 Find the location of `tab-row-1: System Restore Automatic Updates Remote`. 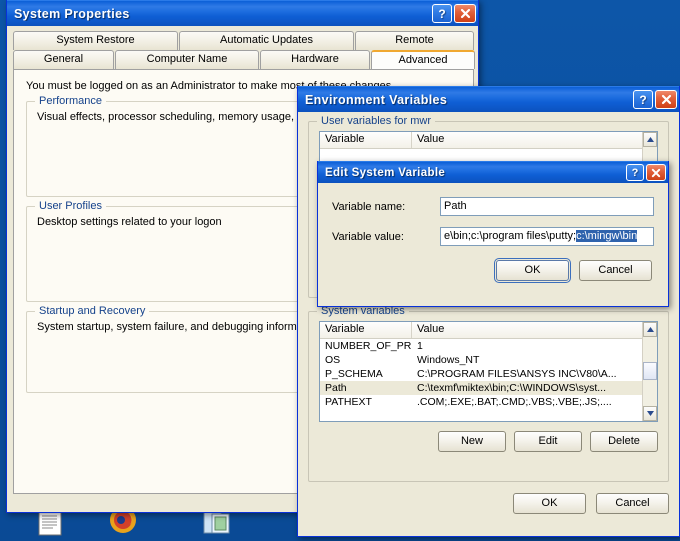

tab-row-1: System Restore Automatic Updates Remote is located at coordinates (243, 40).